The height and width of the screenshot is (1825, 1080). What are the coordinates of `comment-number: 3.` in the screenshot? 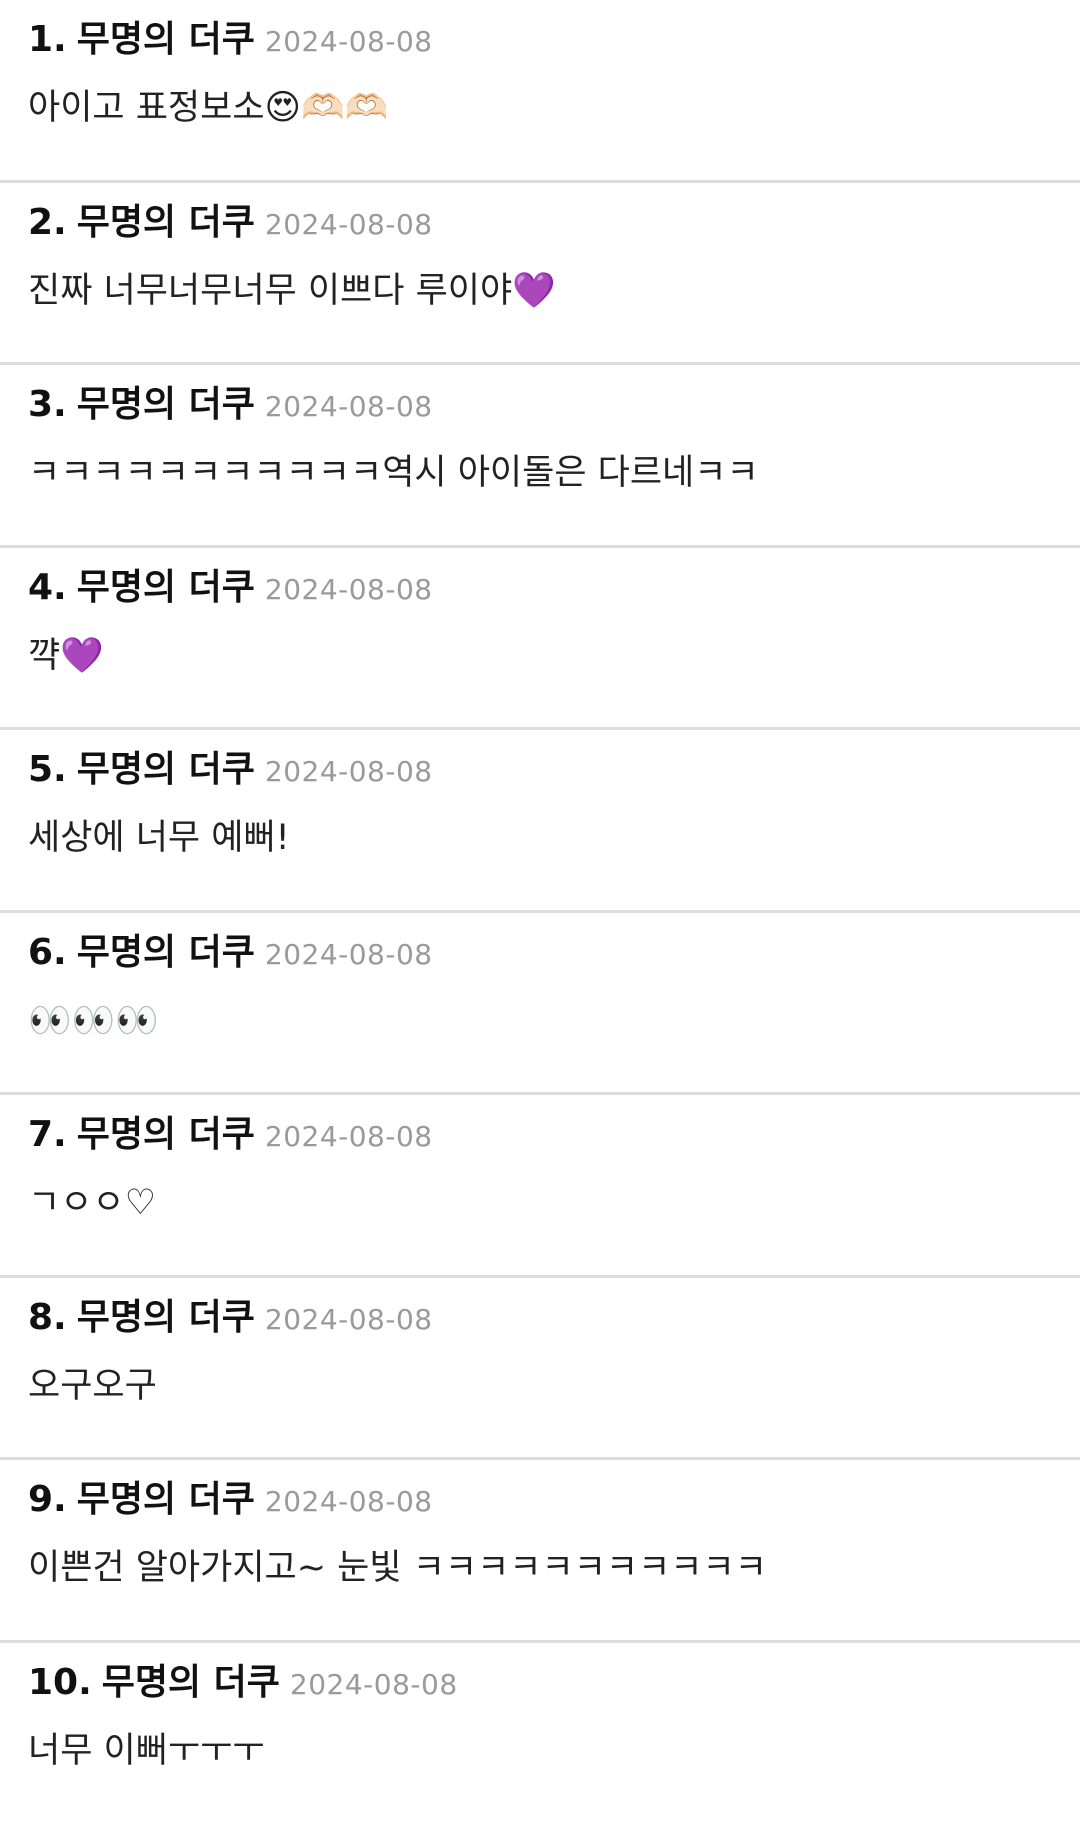 It's located at (47, 405).